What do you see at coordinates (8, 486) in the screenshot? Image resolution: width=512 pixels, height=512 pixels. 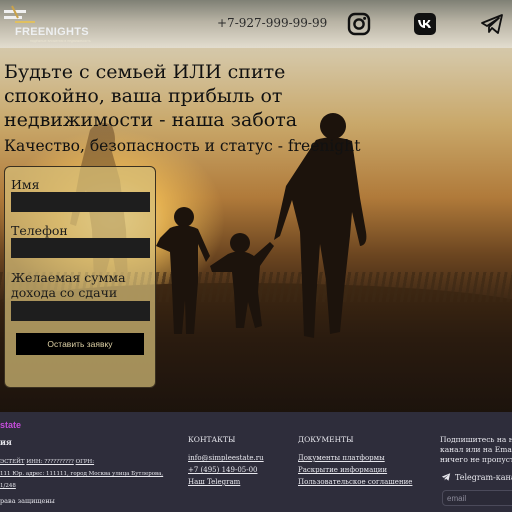 I see `legal-address-cont: 1/248` at bounding box center [8, 486].